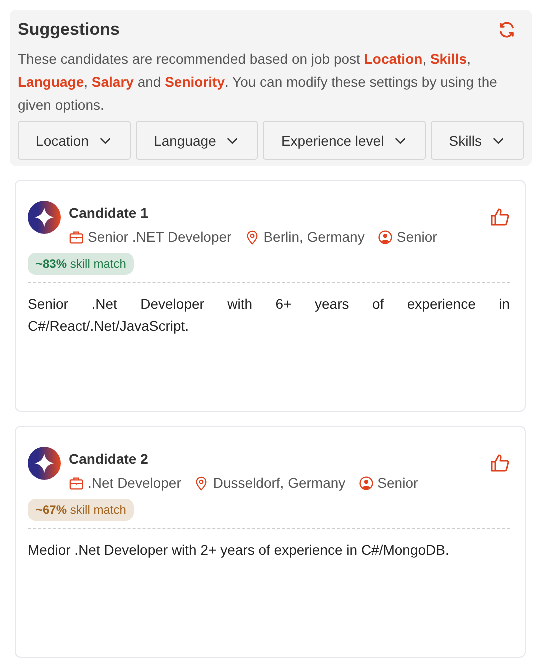  I want to click on skill-match-badge: ~67% skill match, so click(81, 510).